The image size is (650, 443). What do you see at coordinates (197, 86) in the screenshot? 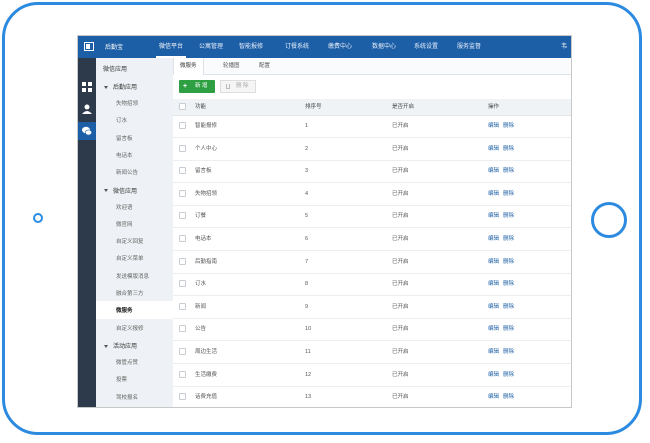
I see `add-button: + 新 增` at bounding box center [197, 86].